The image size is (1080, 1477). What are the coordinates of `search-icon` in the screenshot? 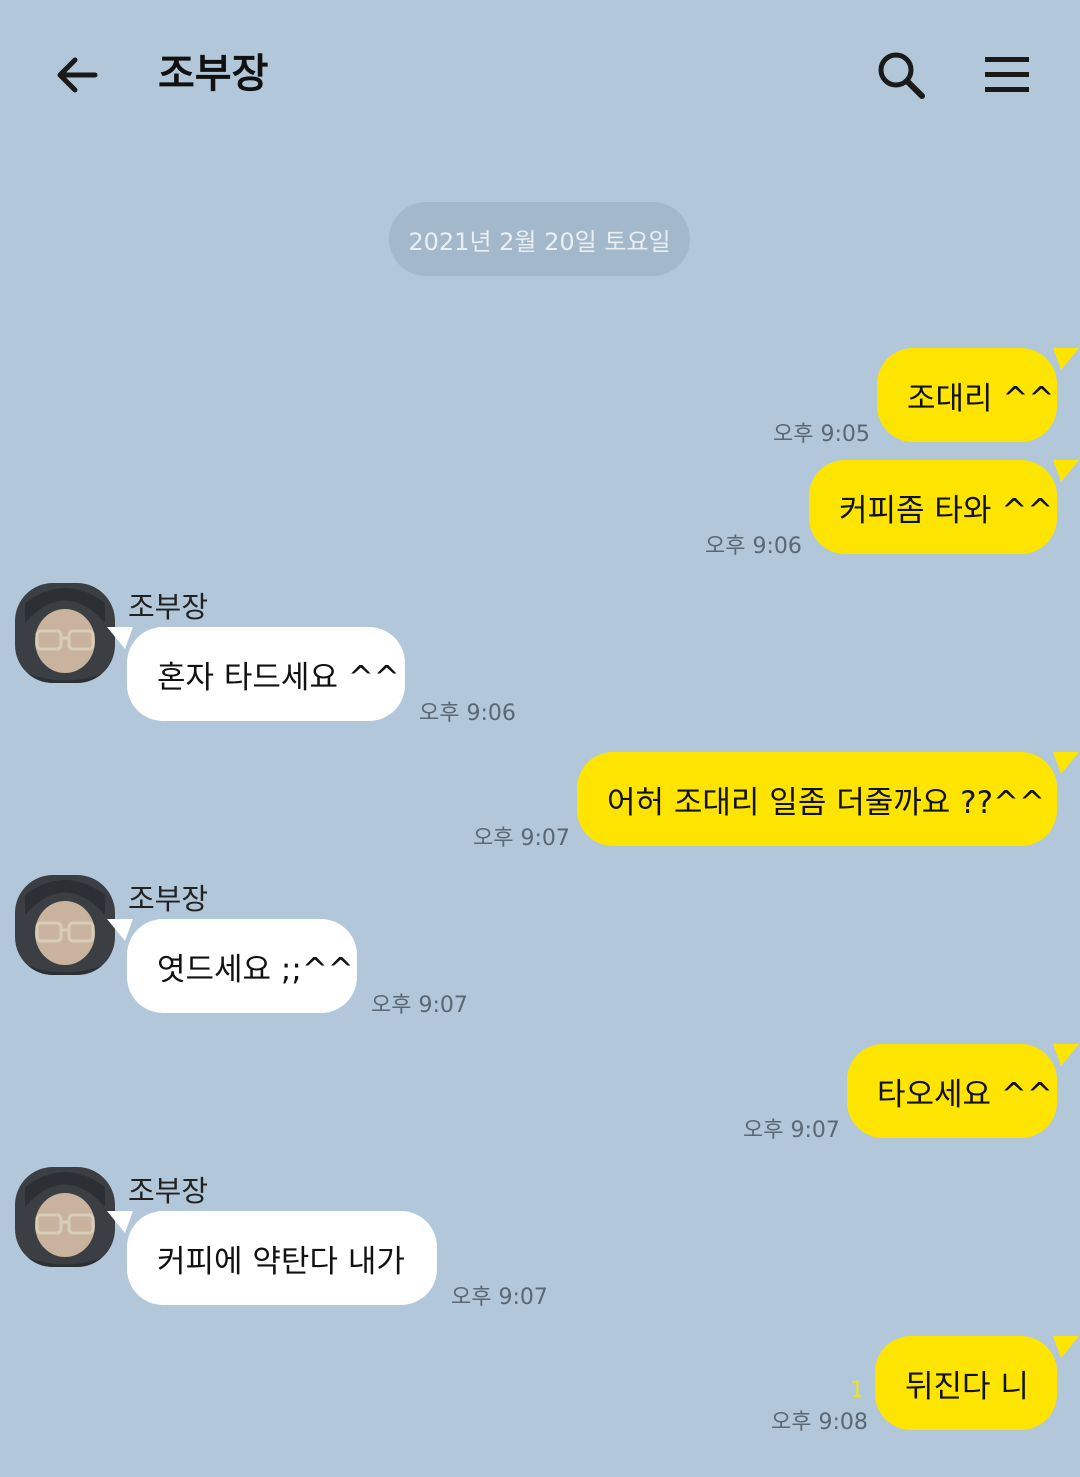 It's located at (901, 75).